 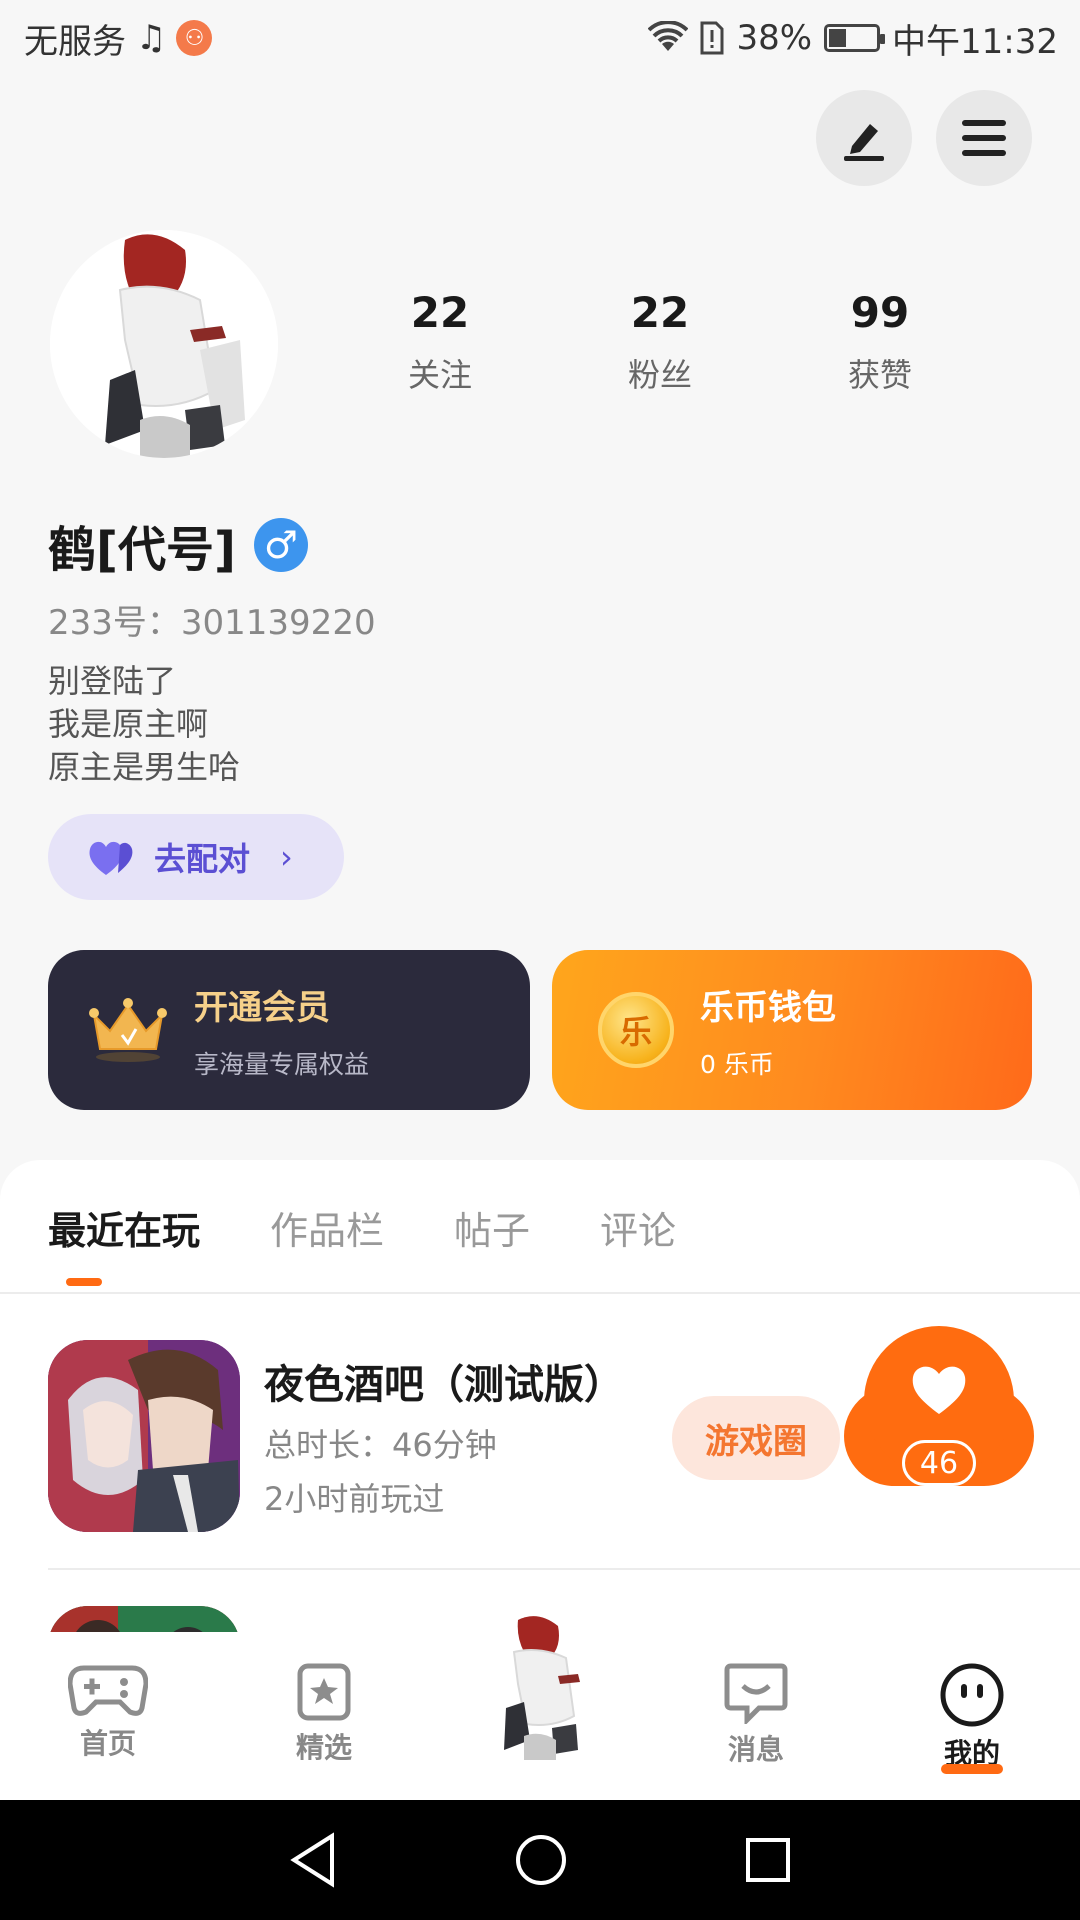 I want to click on star-bookmark-icon, so click(x=324, y=1692).